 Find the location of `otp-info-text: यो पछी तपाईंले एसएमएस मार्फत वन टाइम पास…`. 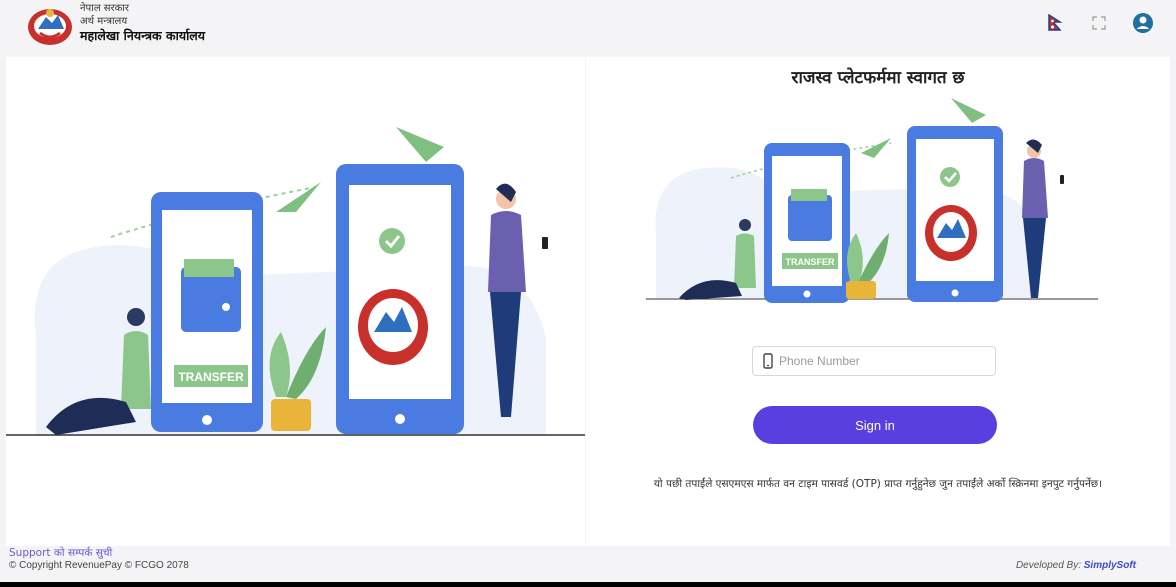

otp-info-text: यो पछी तपाईंले एसएमएस मार्फत वन टाइम पास… is located at coordinates (878, 484).